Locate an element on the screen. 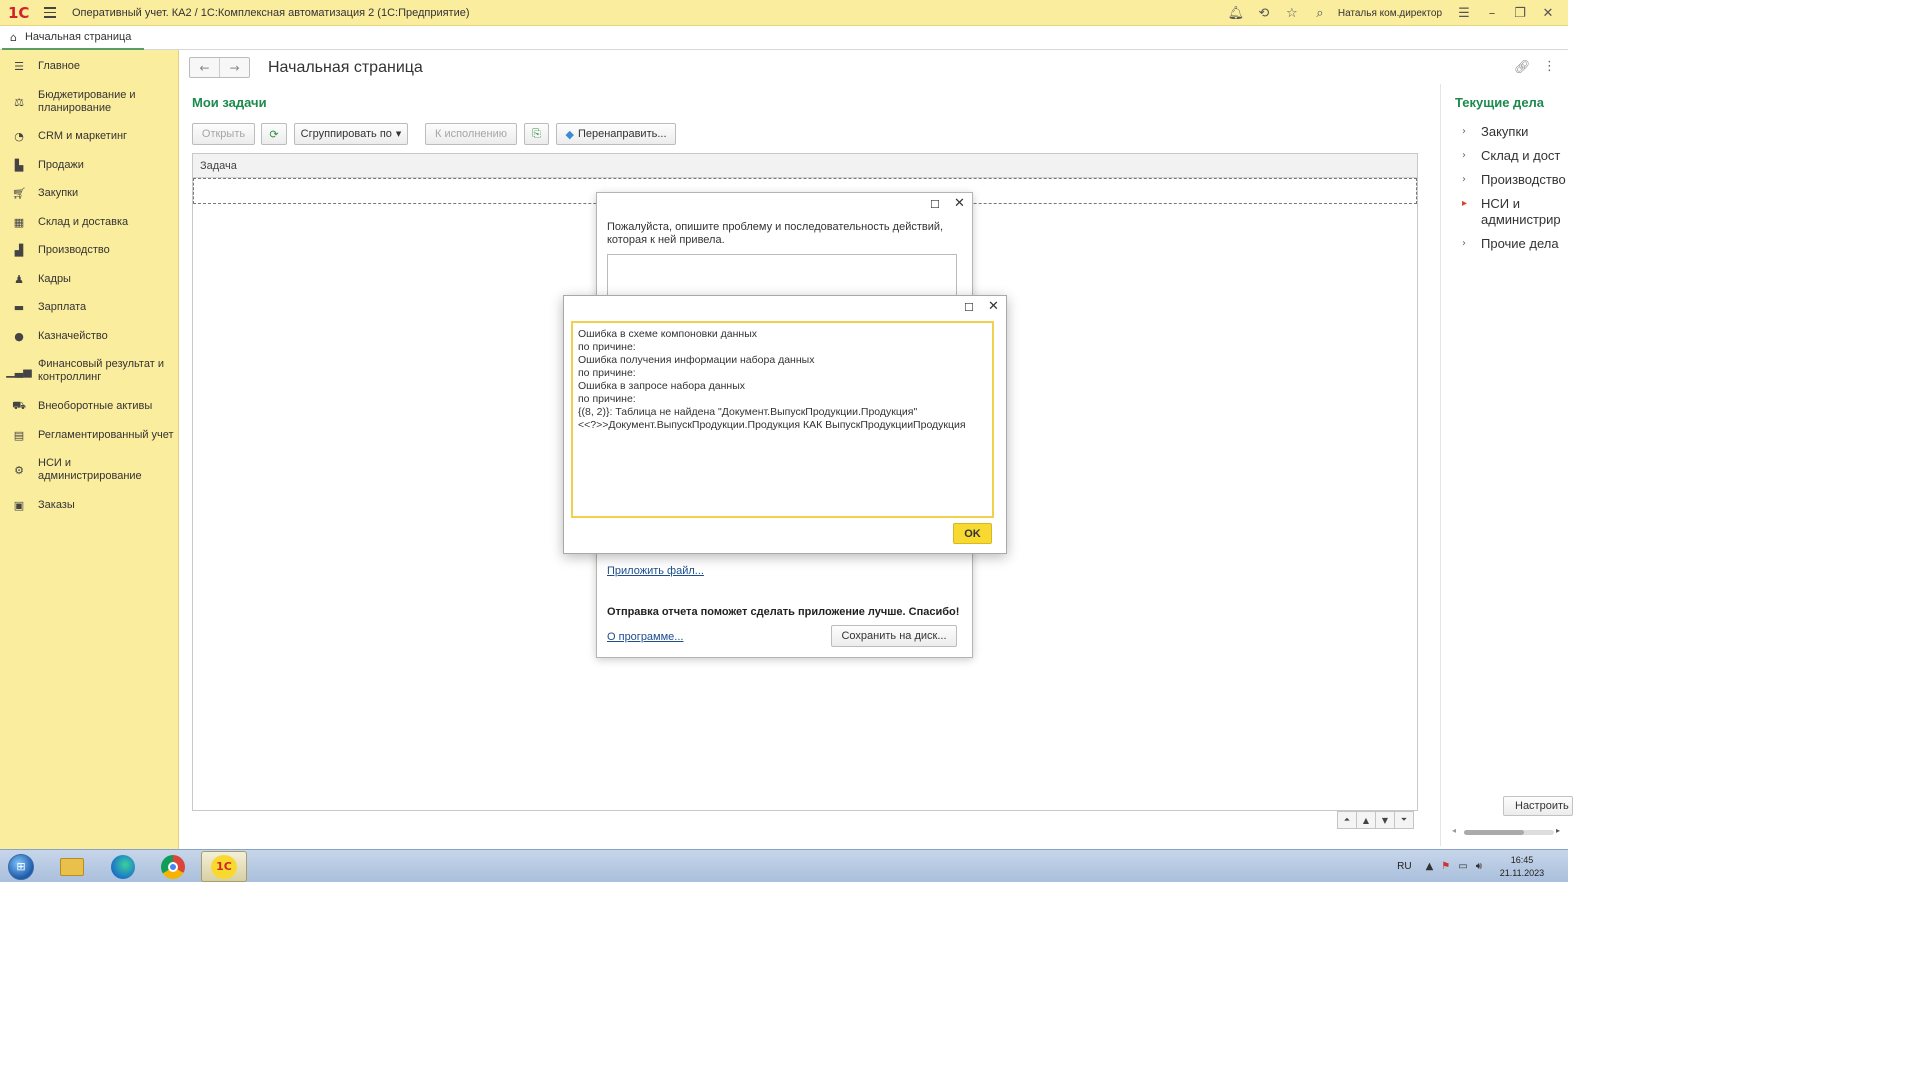 The width and height of the screenshot is (1920, 1080). forward-arrow-icon: → is located at coordinates (234, 67).